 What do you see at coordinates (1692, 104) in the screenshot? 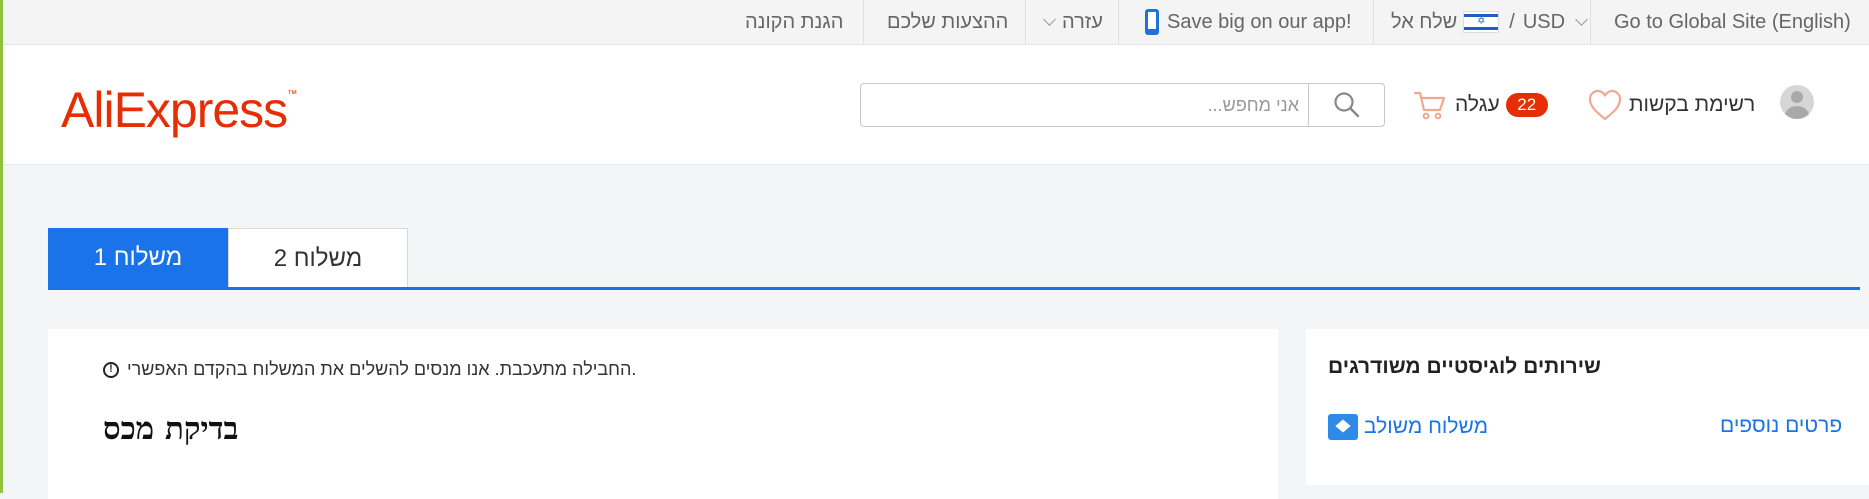
I see `wishlist-label: רשימת בקשות` at bounding box center [1692, 104].